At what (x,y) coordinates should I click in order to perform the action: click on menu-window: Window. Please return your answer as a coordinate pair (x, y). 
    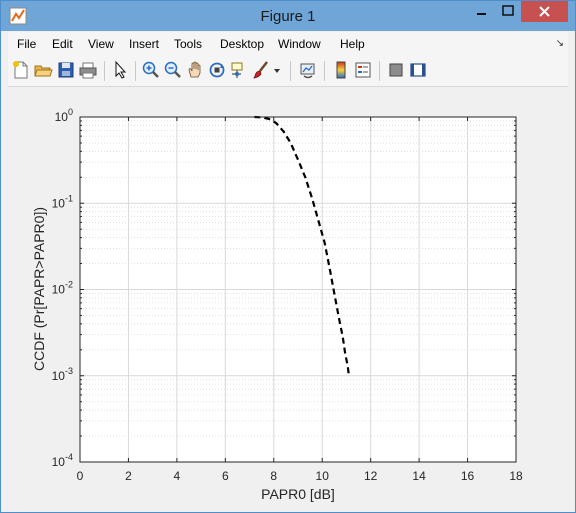
    Looking at the image, I should click on (299, 44).